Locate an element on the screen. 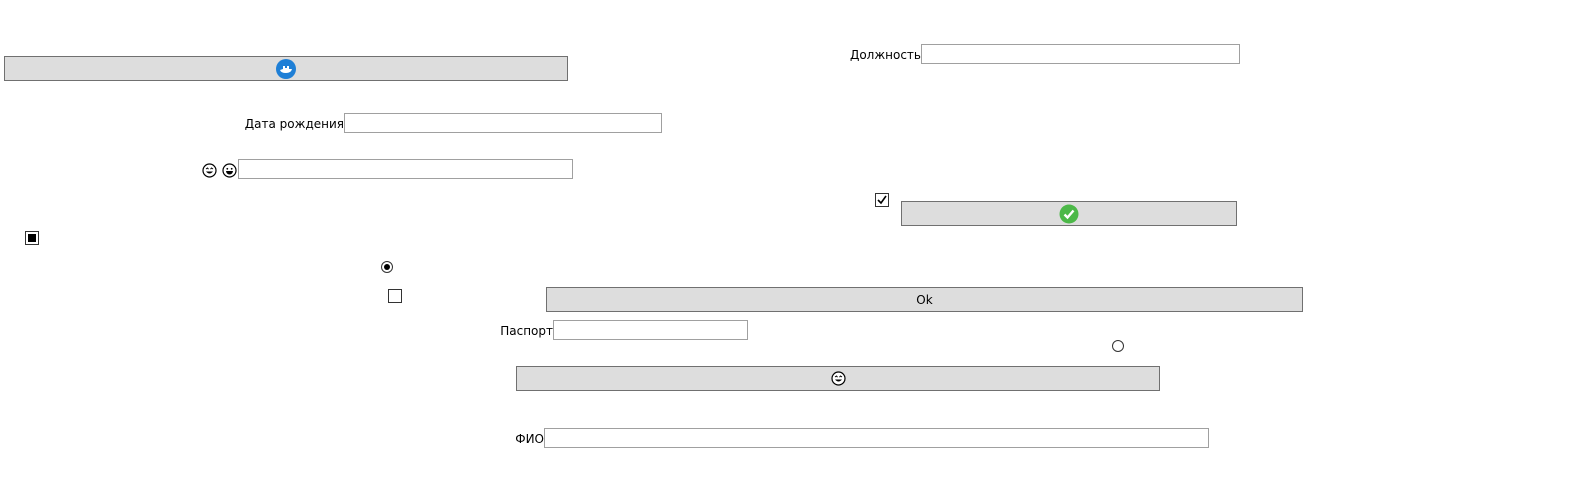 The width and height of the screenshot is (1590, 485). checkbox-indeterminate is located at coordinates (32, 238).